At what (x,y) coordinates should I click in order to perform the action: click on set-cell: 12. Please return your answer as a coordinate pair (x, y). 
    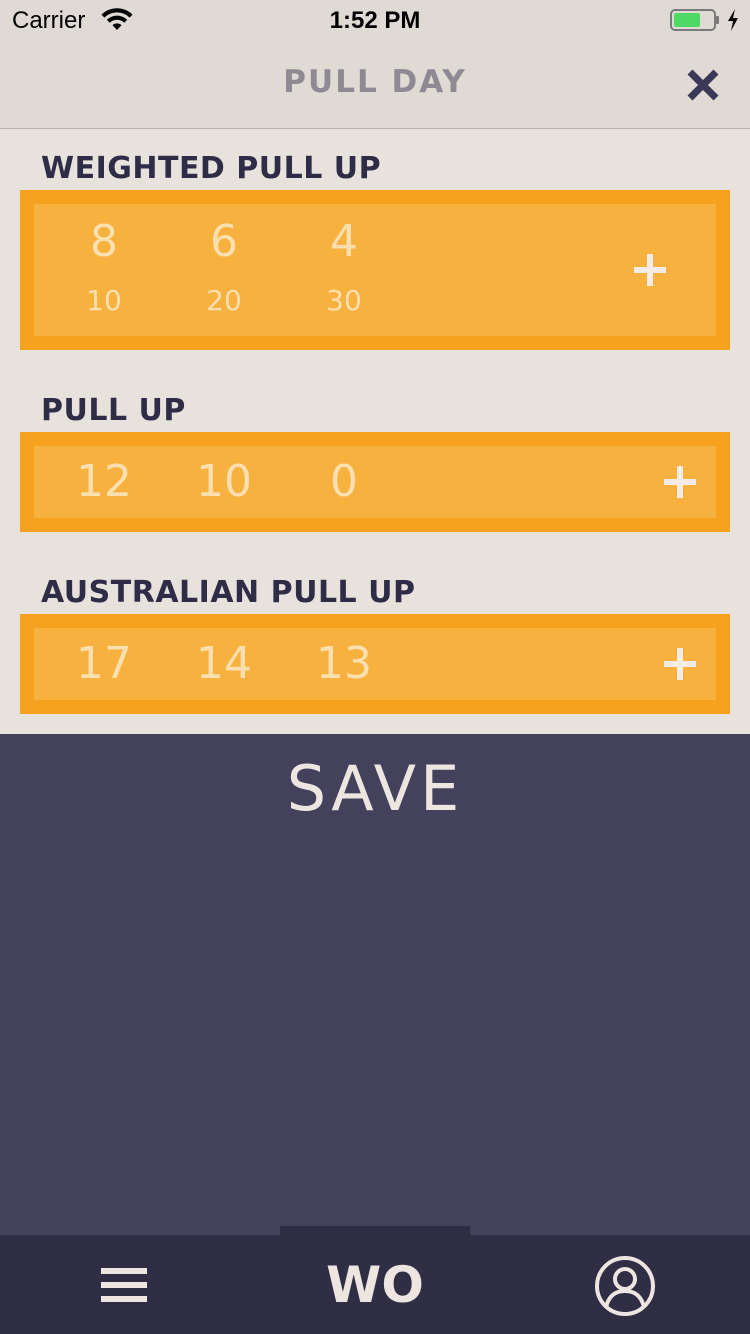
    Looking at the image, I should click on (104, 482).